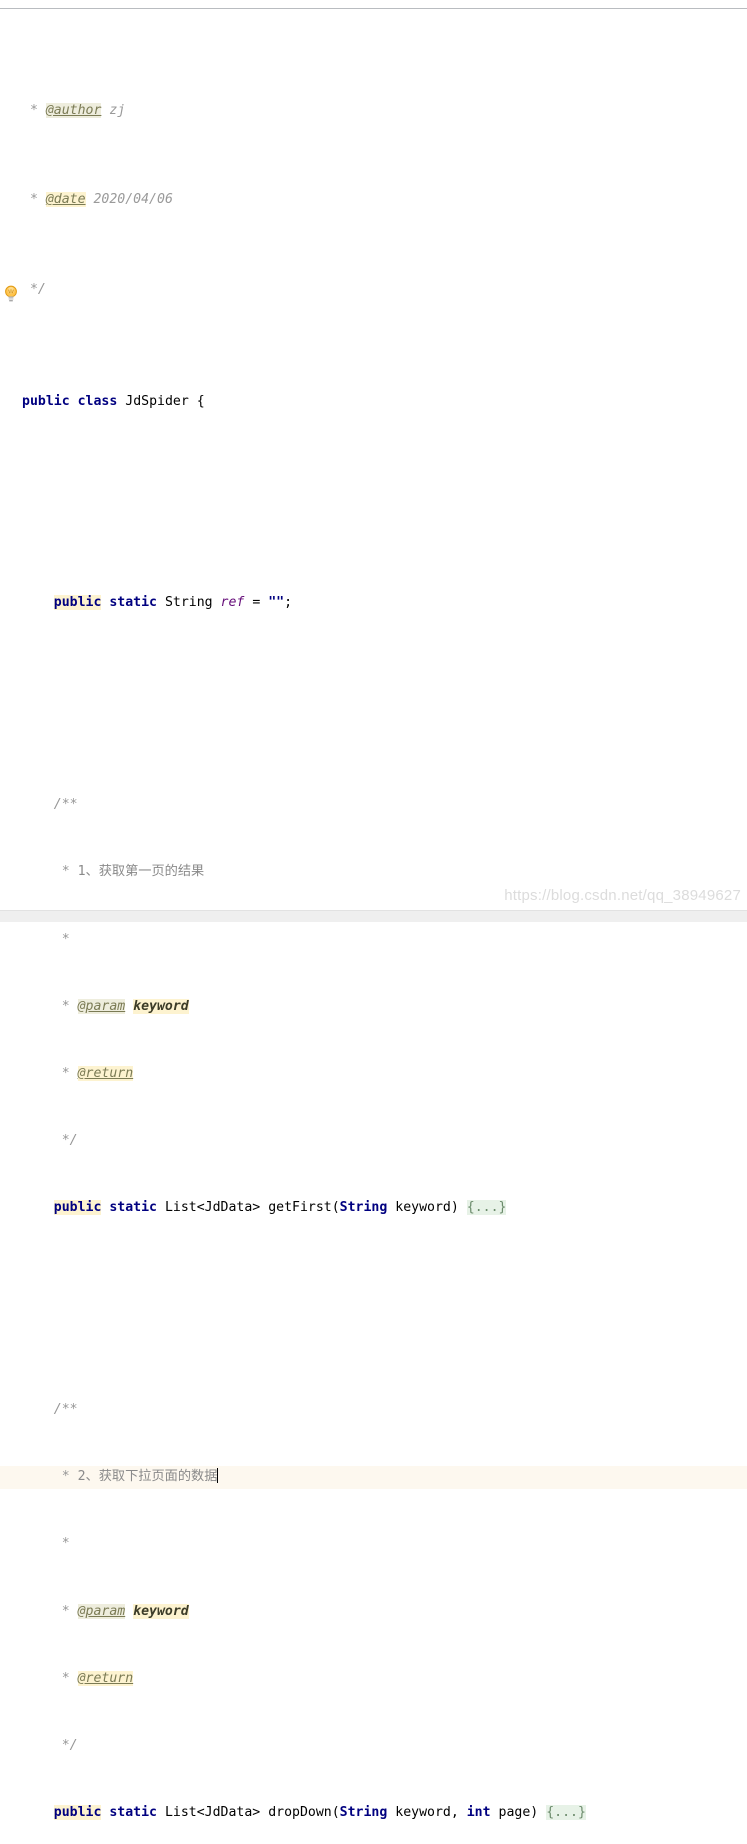 This screenshot has height=1844, width=747. Describe the element at coordinates (373, 111) in the screenshot. I see `code-line: * @author zj` at that location.